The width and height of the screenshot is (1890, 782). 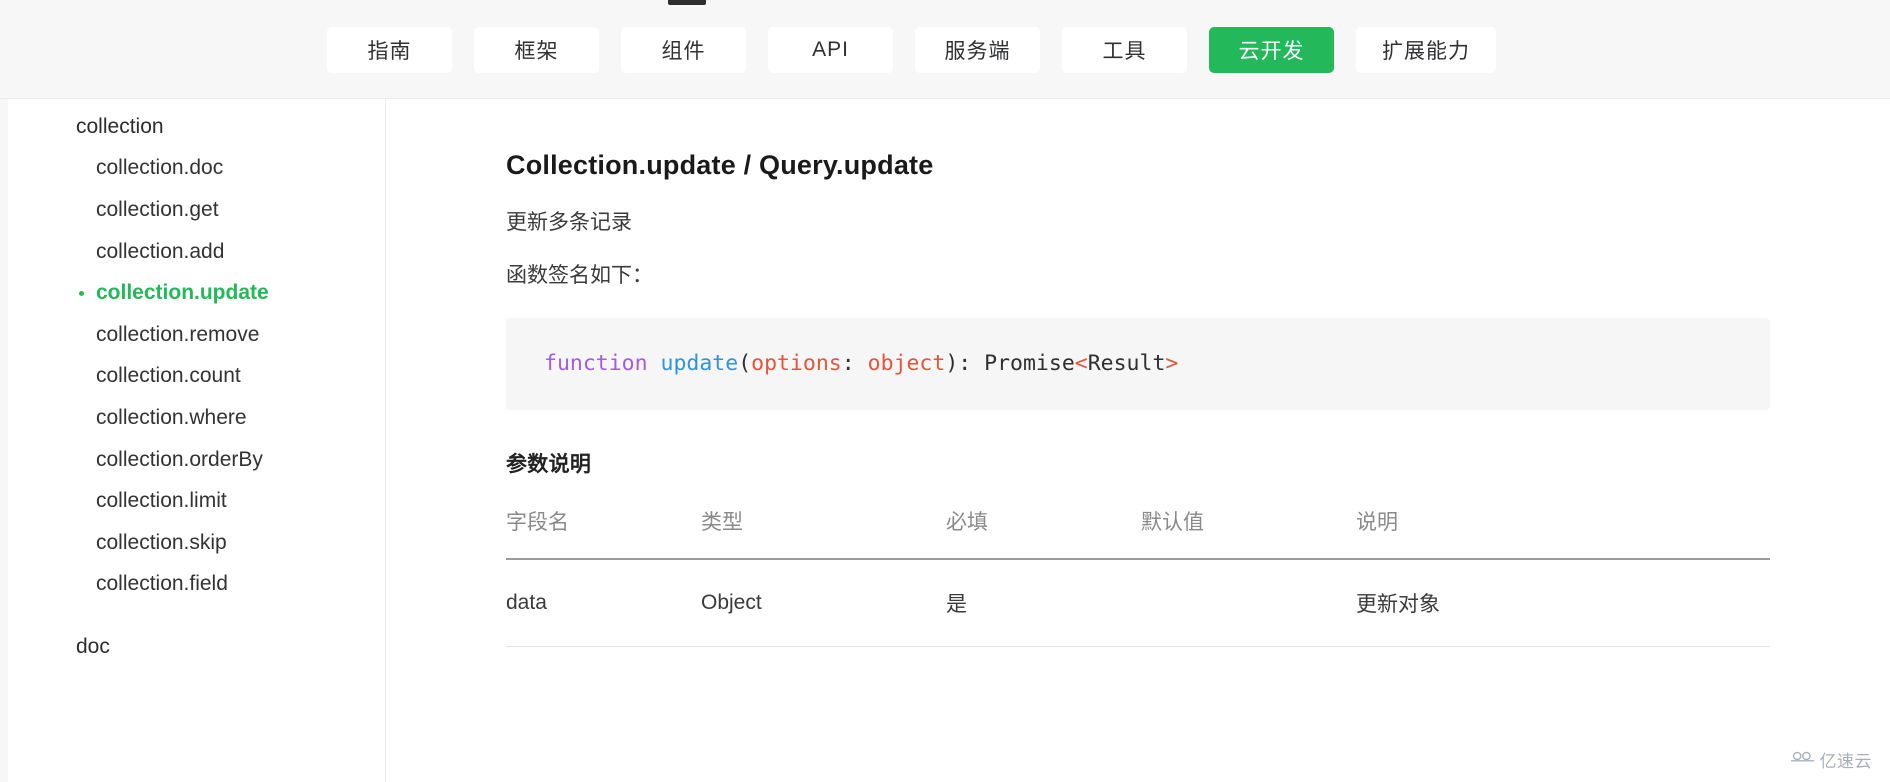 I want to click on top-navigation-bar: 指南 框架 组件 API 服务端 工具 云开发 扩展能力, so click(x=945, y=49).